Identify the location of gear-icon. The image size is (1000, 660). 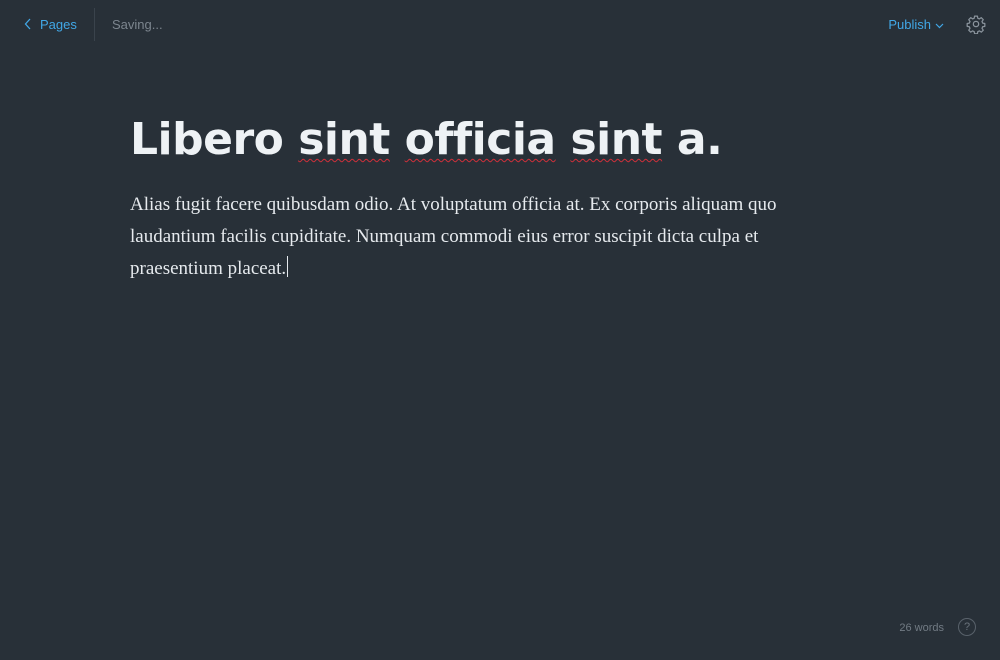
(976, 24).